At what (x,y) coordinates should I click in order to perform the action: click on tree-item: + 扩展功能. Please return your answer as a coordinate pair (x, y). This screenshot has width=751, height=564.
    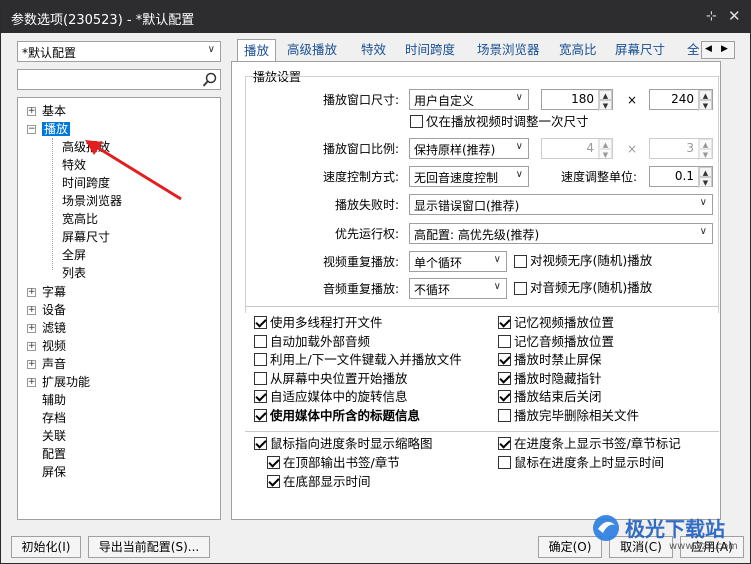
    Looking at the image, I should click on (58, 382).